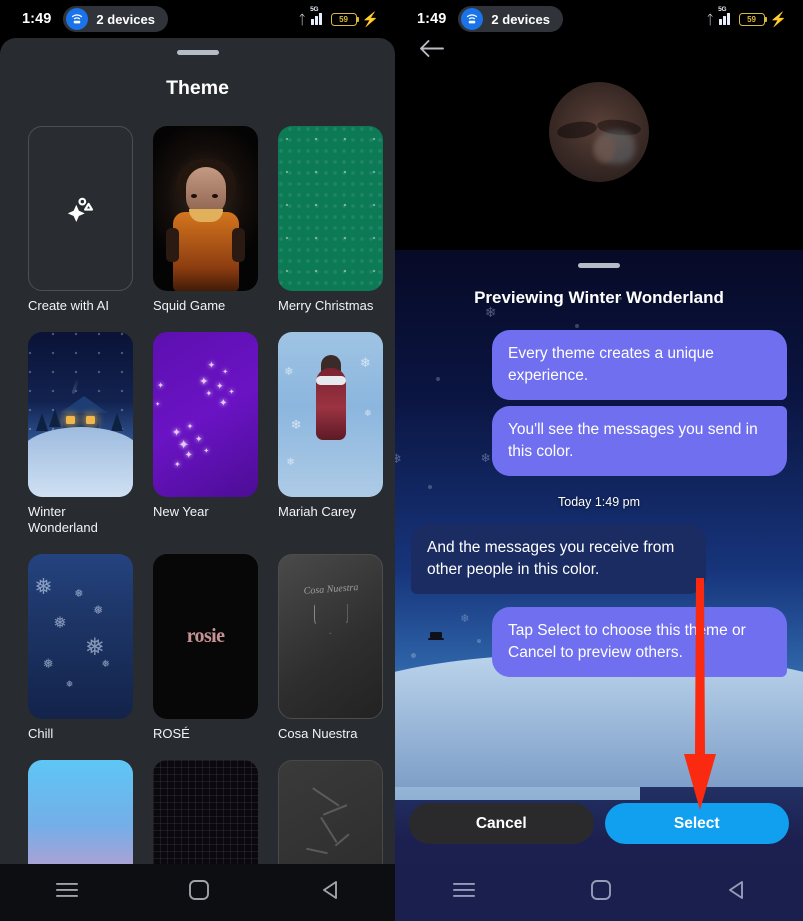 This screenshot has height=921, width=803. I want to click on theme-thumbnail: Cosa Nuestra, so click(330, 636).